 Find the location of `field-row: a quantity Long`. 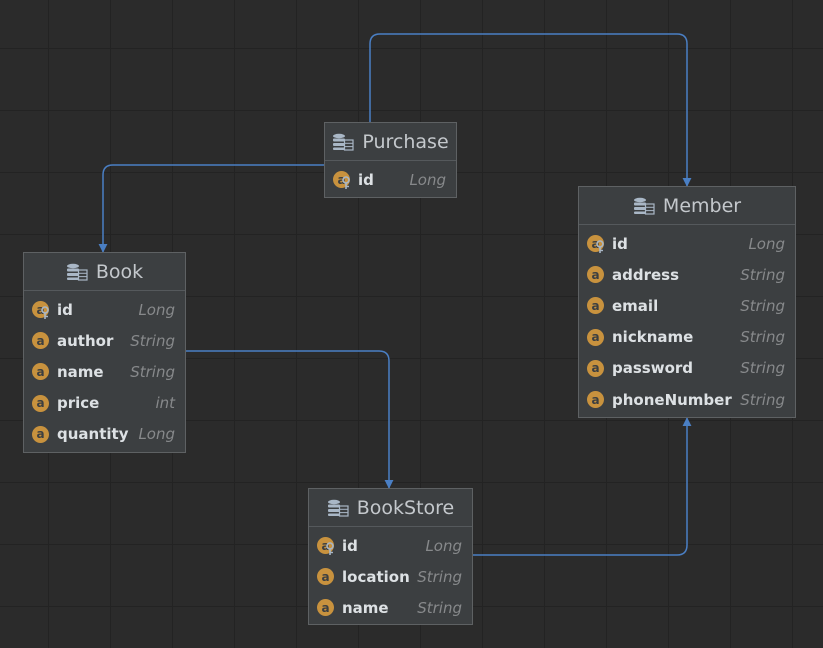

field-row: a quantity Long is located at coordinates (104, 434).